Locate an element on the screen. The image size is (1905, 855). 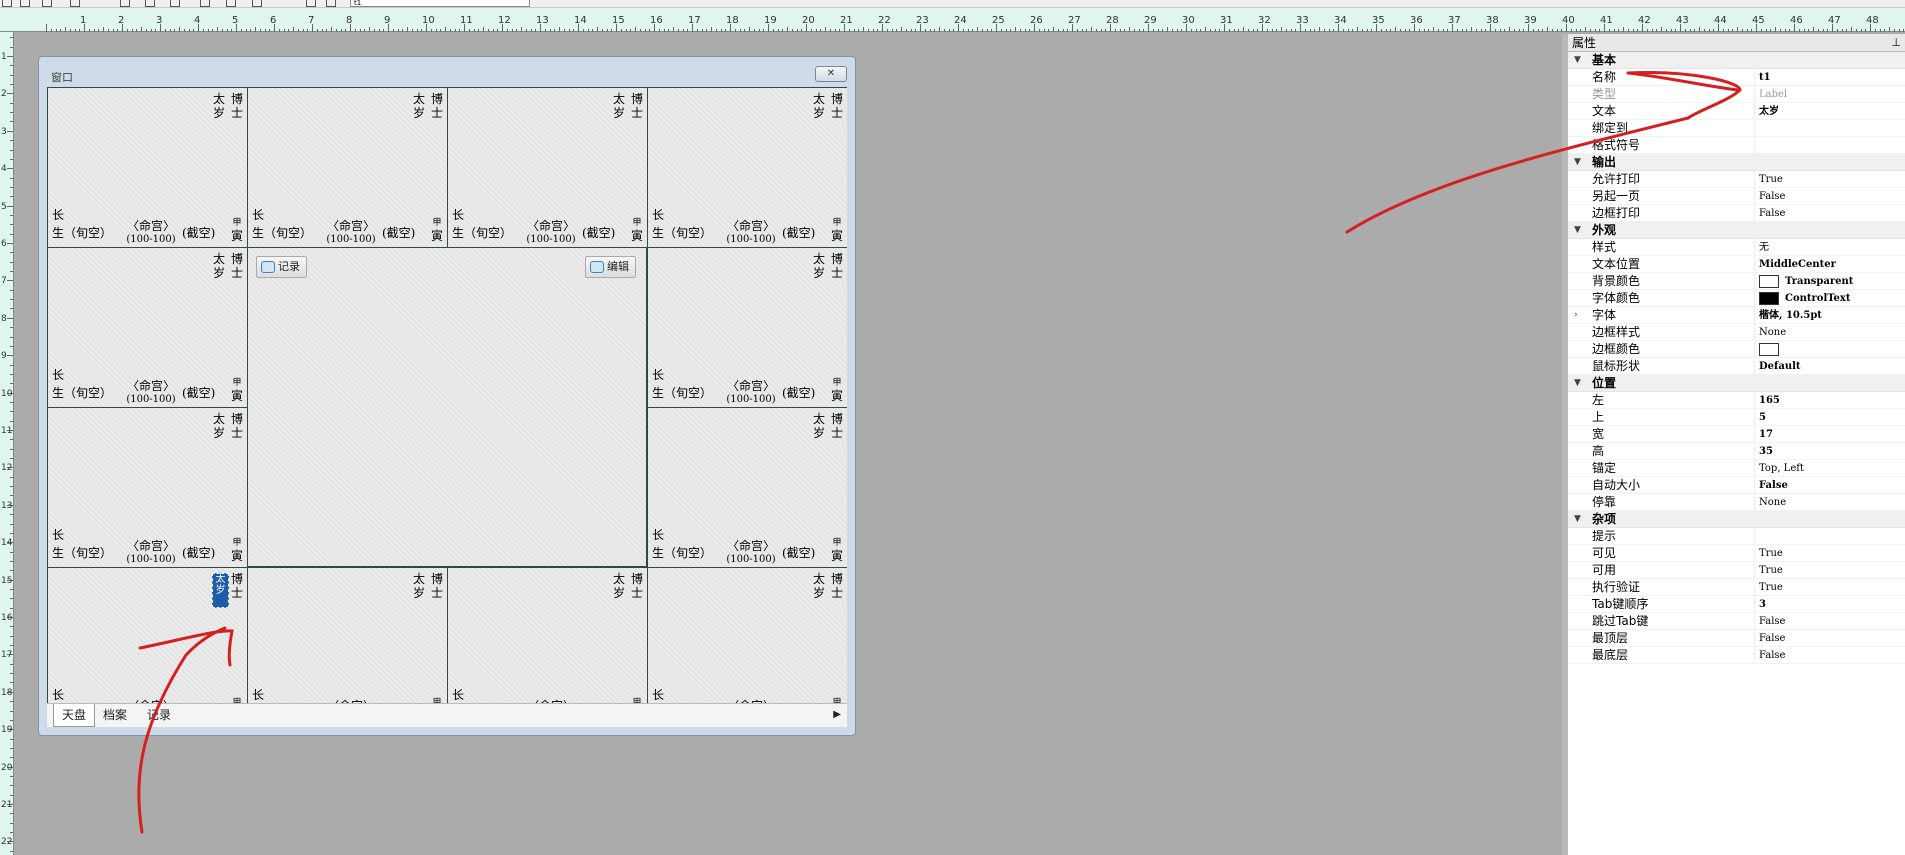
copy-icon is located at coordinates (75, 3).